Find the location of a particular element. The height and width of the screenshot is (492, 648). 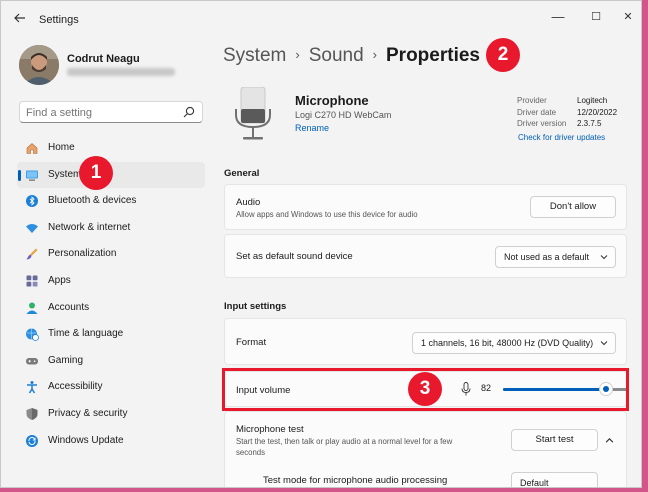

bluetooth-icon is located at coordinates (32, 201).